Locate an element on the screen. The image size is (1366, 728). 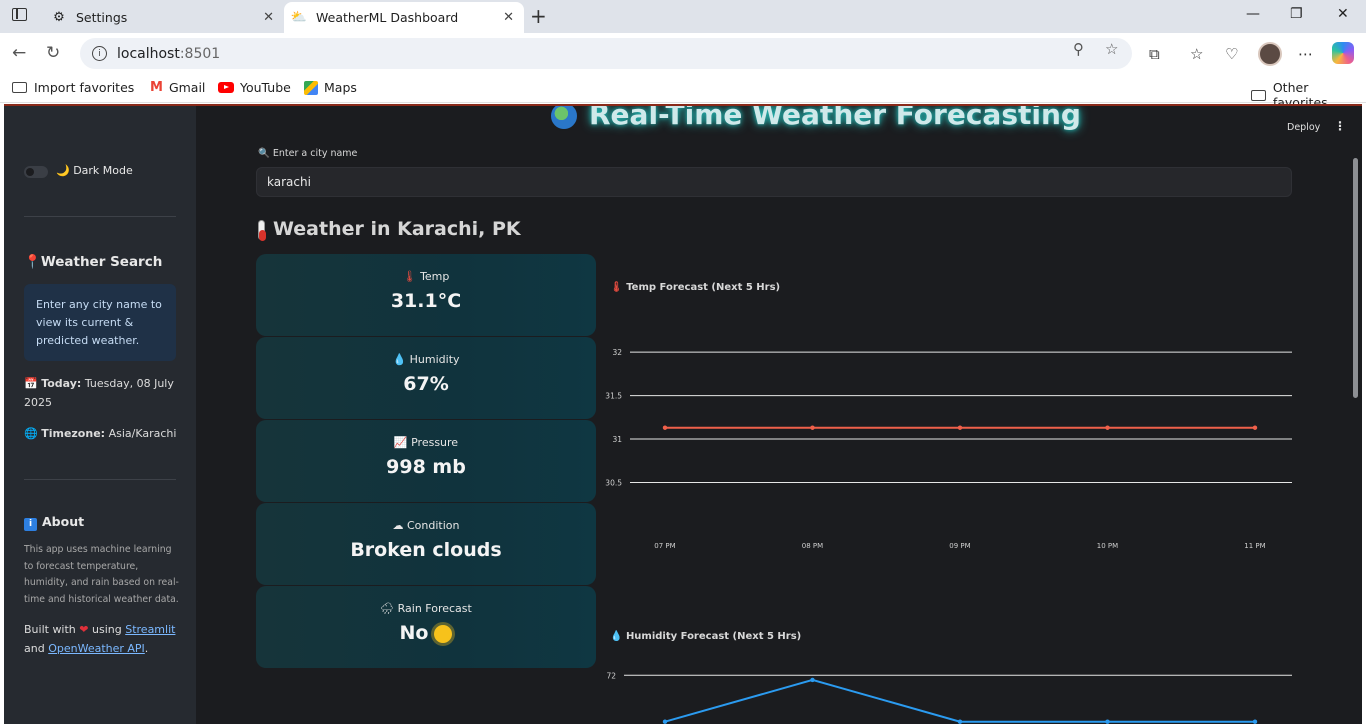
pin-icon: 📍 is located at coordinates (32, 262).